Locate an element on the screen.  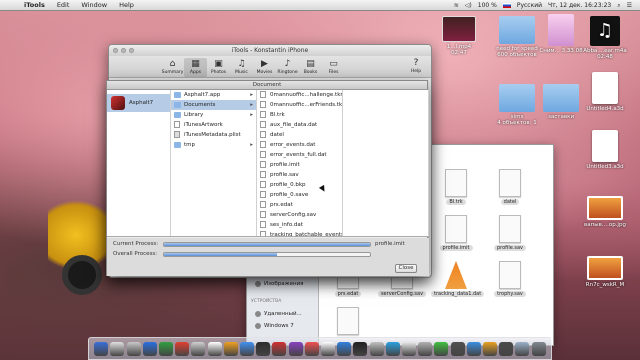
toolbar-ringtone-button: ♪ Ringtone is located at coordinates (287, 67).